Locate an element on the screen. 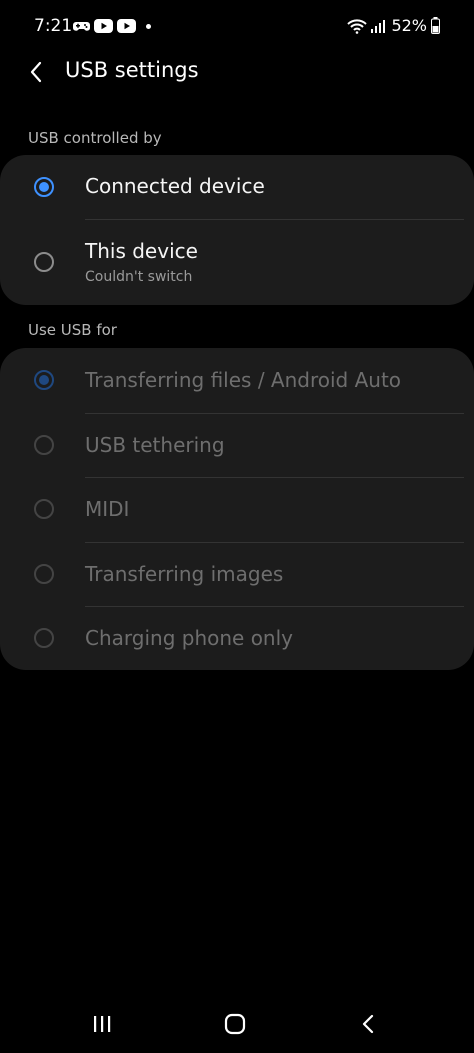 This screenshot has height=1053, width=474. option-label: Connected device is located at coordinates (175, 186).